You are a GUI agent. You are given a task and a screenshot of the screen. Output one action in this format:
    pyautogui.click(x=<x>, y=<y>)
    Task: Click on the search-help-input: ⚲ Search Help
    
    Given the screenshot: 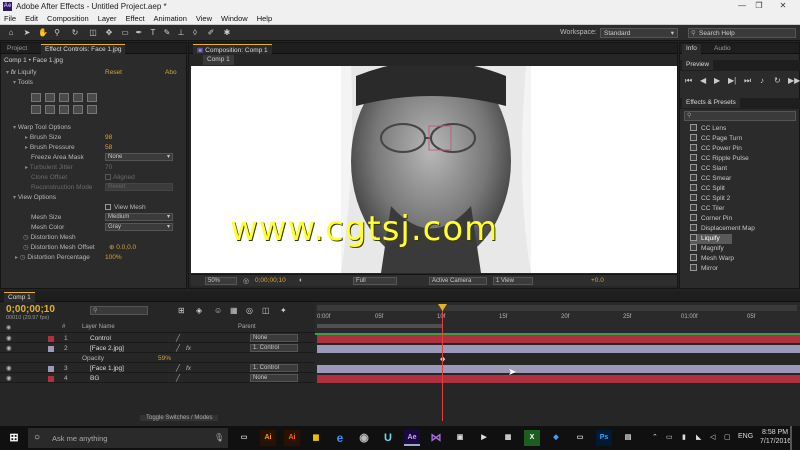 What is the action you would take?
    pyautogui.click(x=742, y=33)
    